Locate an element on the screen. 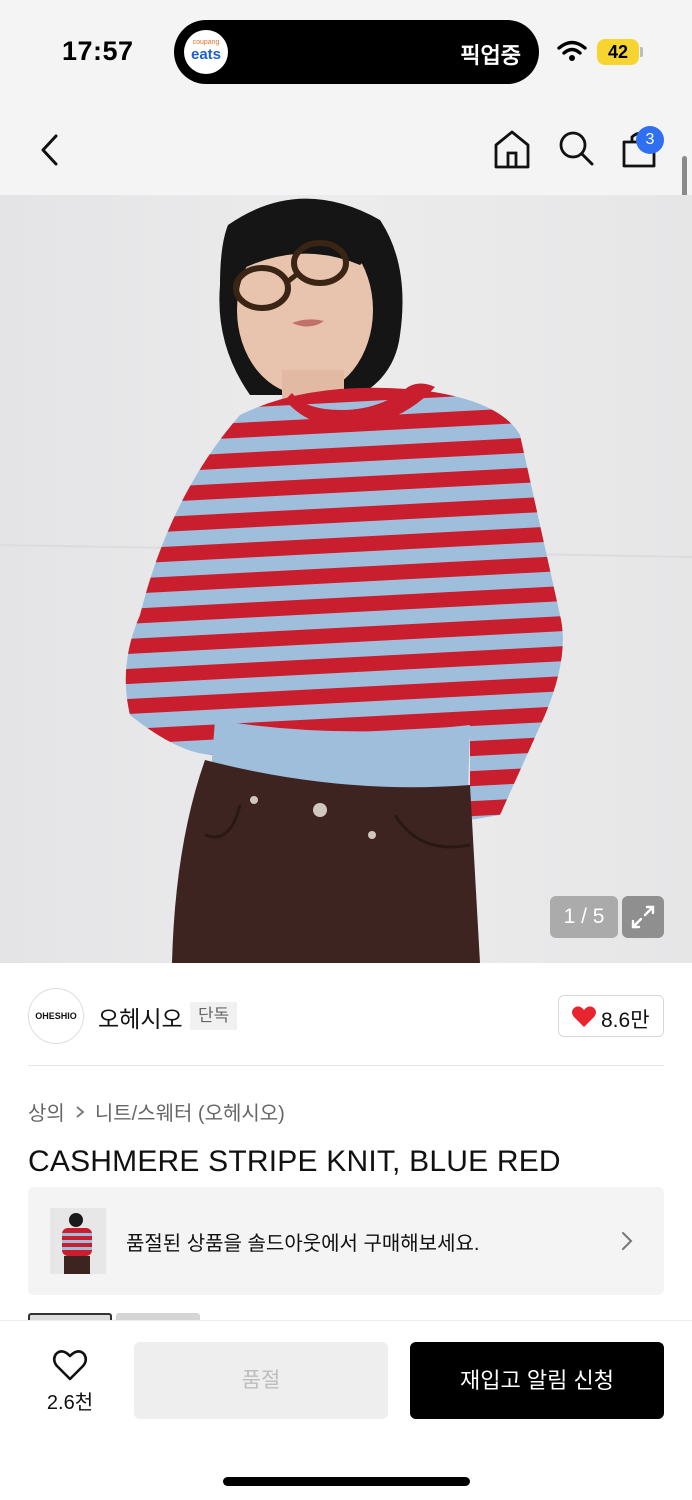  breadcrumb-subcategory: 니트/스웨터 (오헤시오) is located at coordinates (190, 1111).